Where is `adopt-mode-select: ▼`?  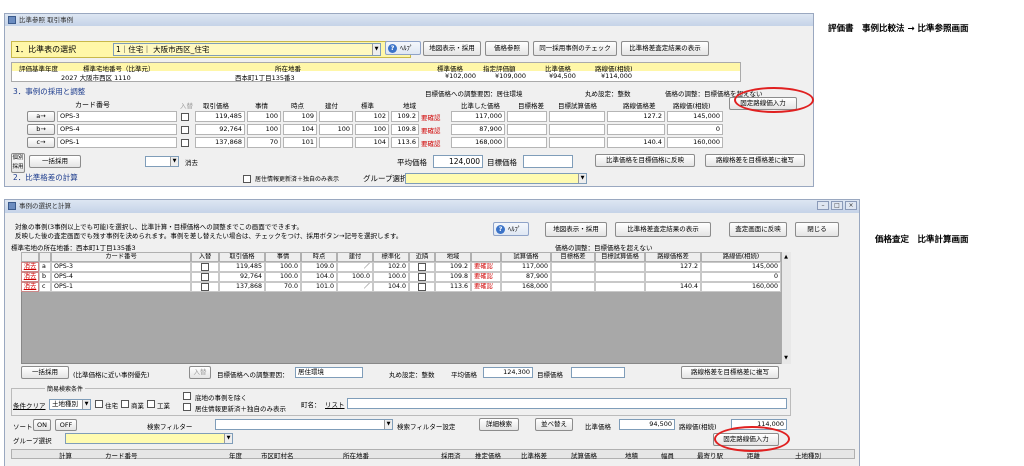
adopt-mode-select: ▼ is located at coordinates (162, 161).